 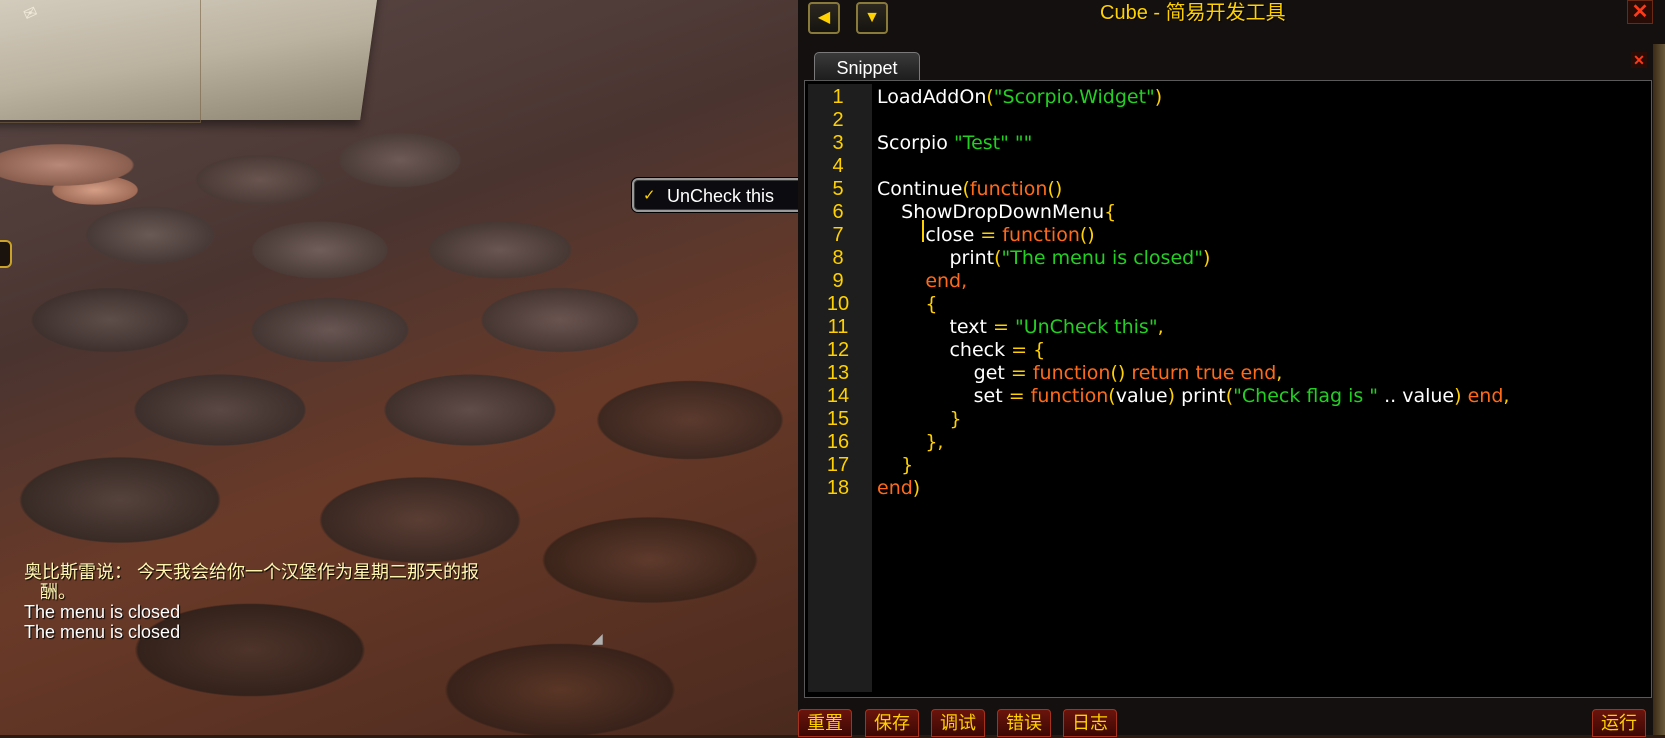 I want to click on chat-message: 奥比斯雷说： 今天我会给你一个汉堡作为星期二那天的报, so click(x=251, y=572).